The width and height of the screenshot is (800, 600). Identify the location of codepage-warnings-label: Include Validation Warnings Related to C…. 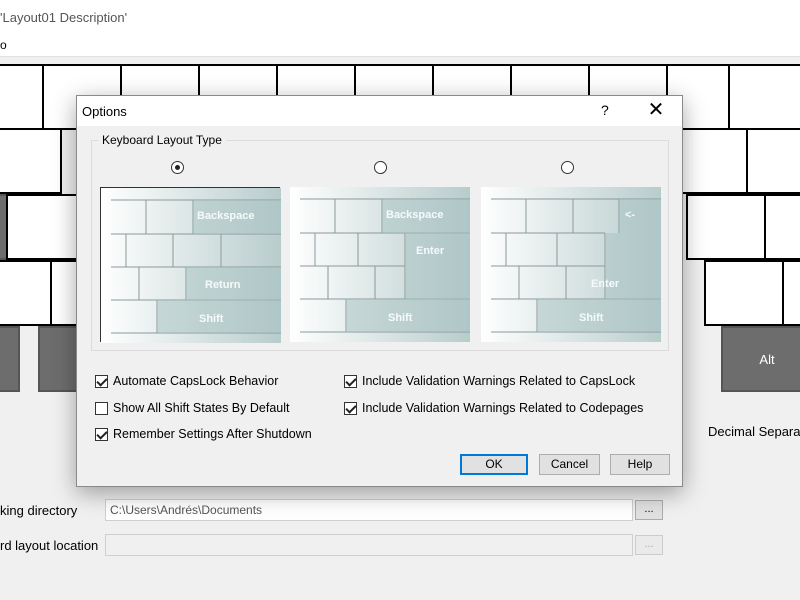
(503, 408).